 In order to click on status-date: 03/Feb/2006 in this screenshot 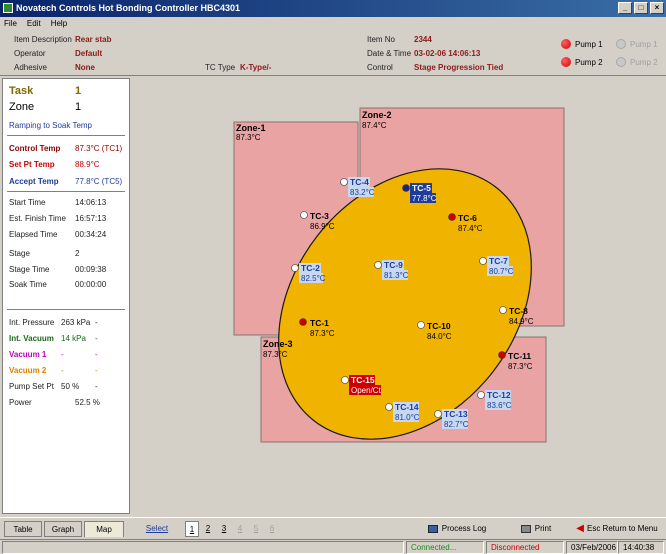, I will do `click(592, 547)`.